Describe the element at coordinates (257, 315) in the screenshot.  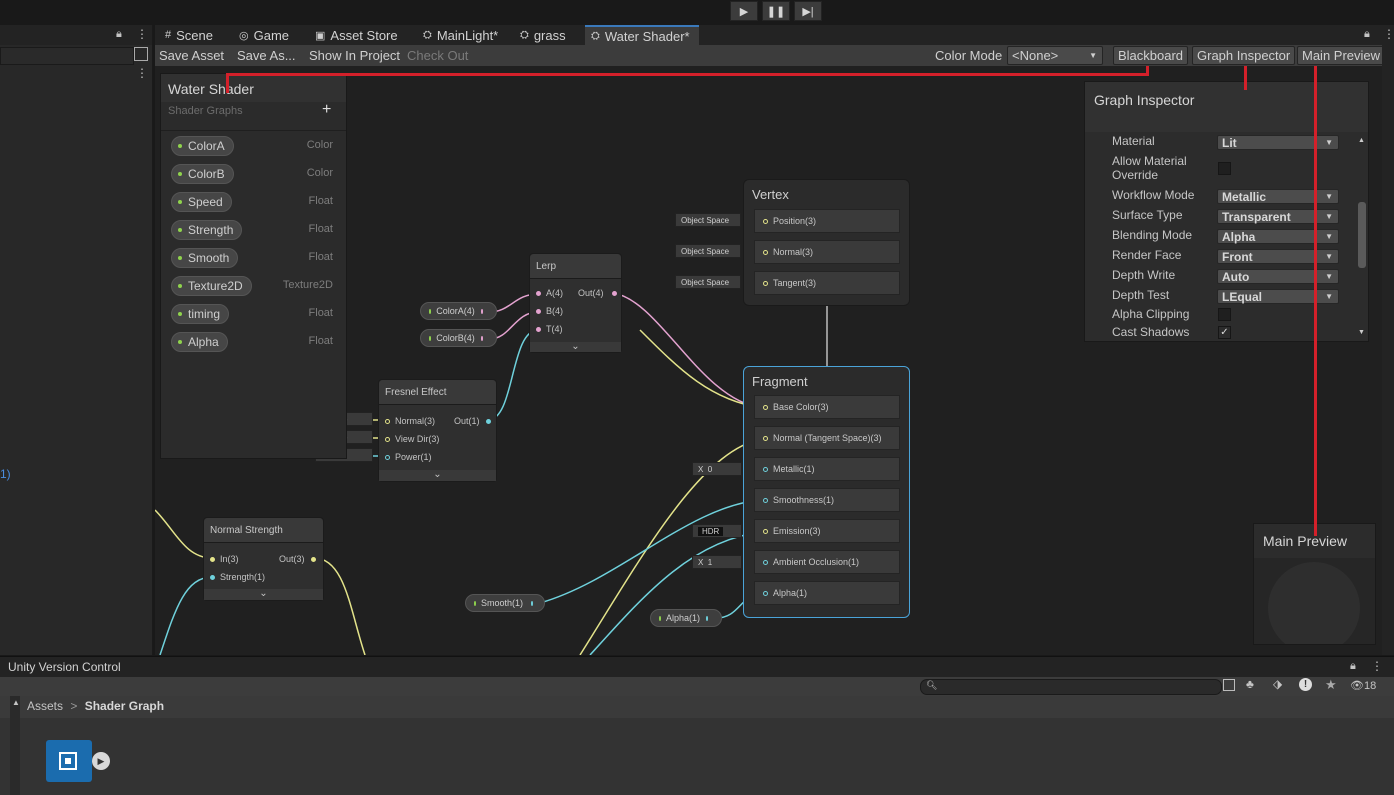
I see `blackboard-property-timing: timing Float` at that location.